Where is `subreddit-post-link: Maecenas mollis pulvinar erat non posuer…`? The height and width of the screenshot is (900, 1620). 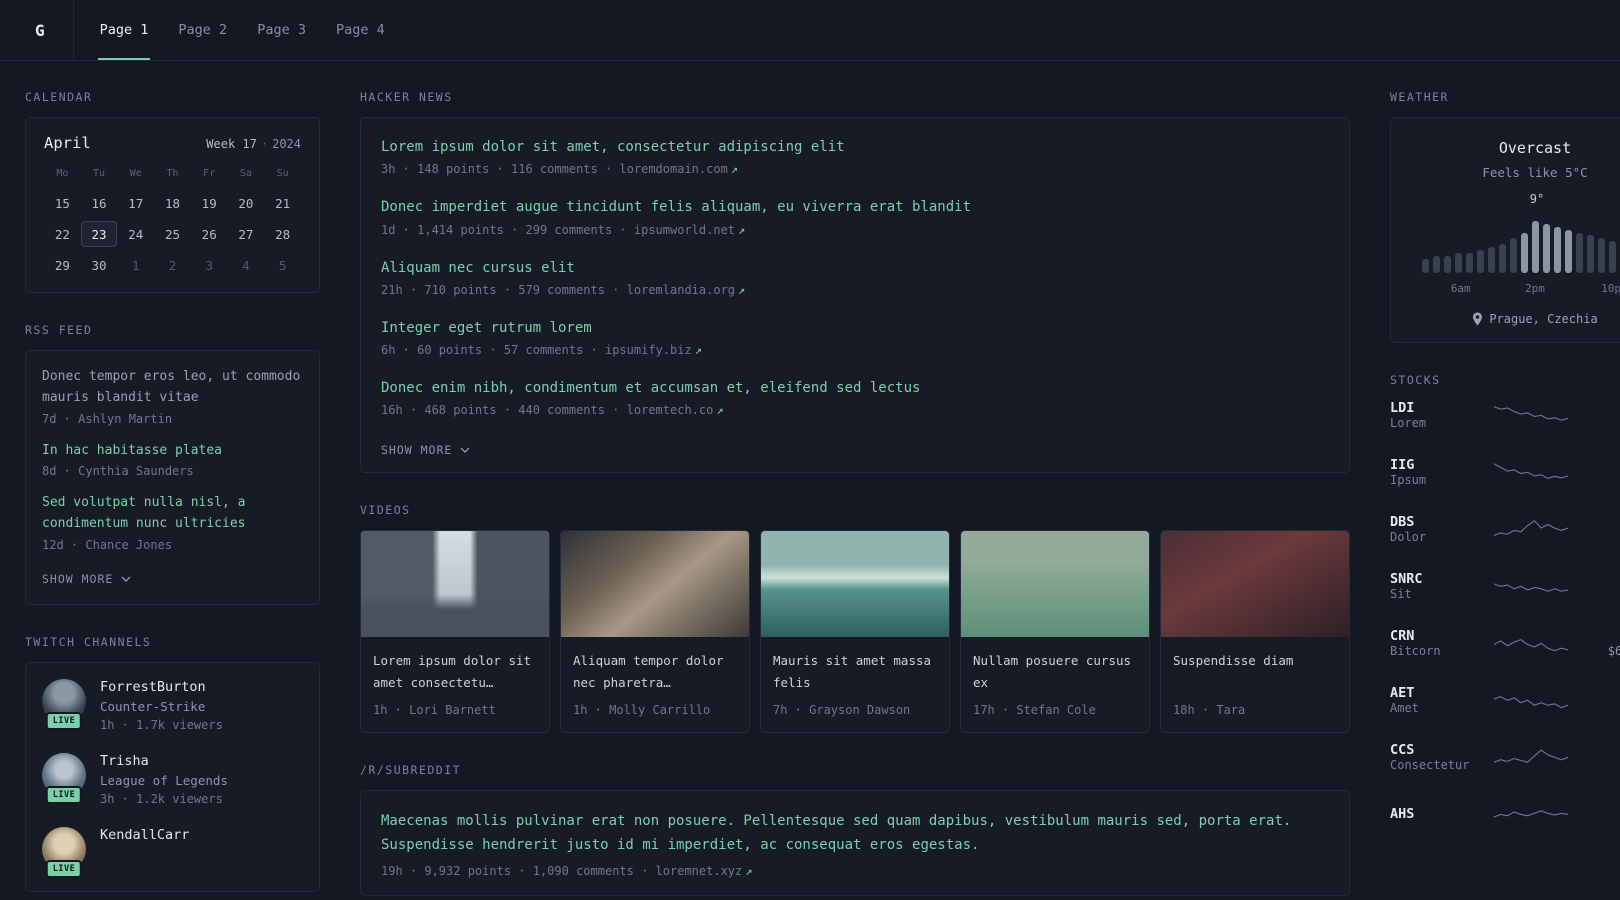
subreddit-post-link: Maecenas mollis pulvinar erat non posuer… is located at coordinates (855, 833).